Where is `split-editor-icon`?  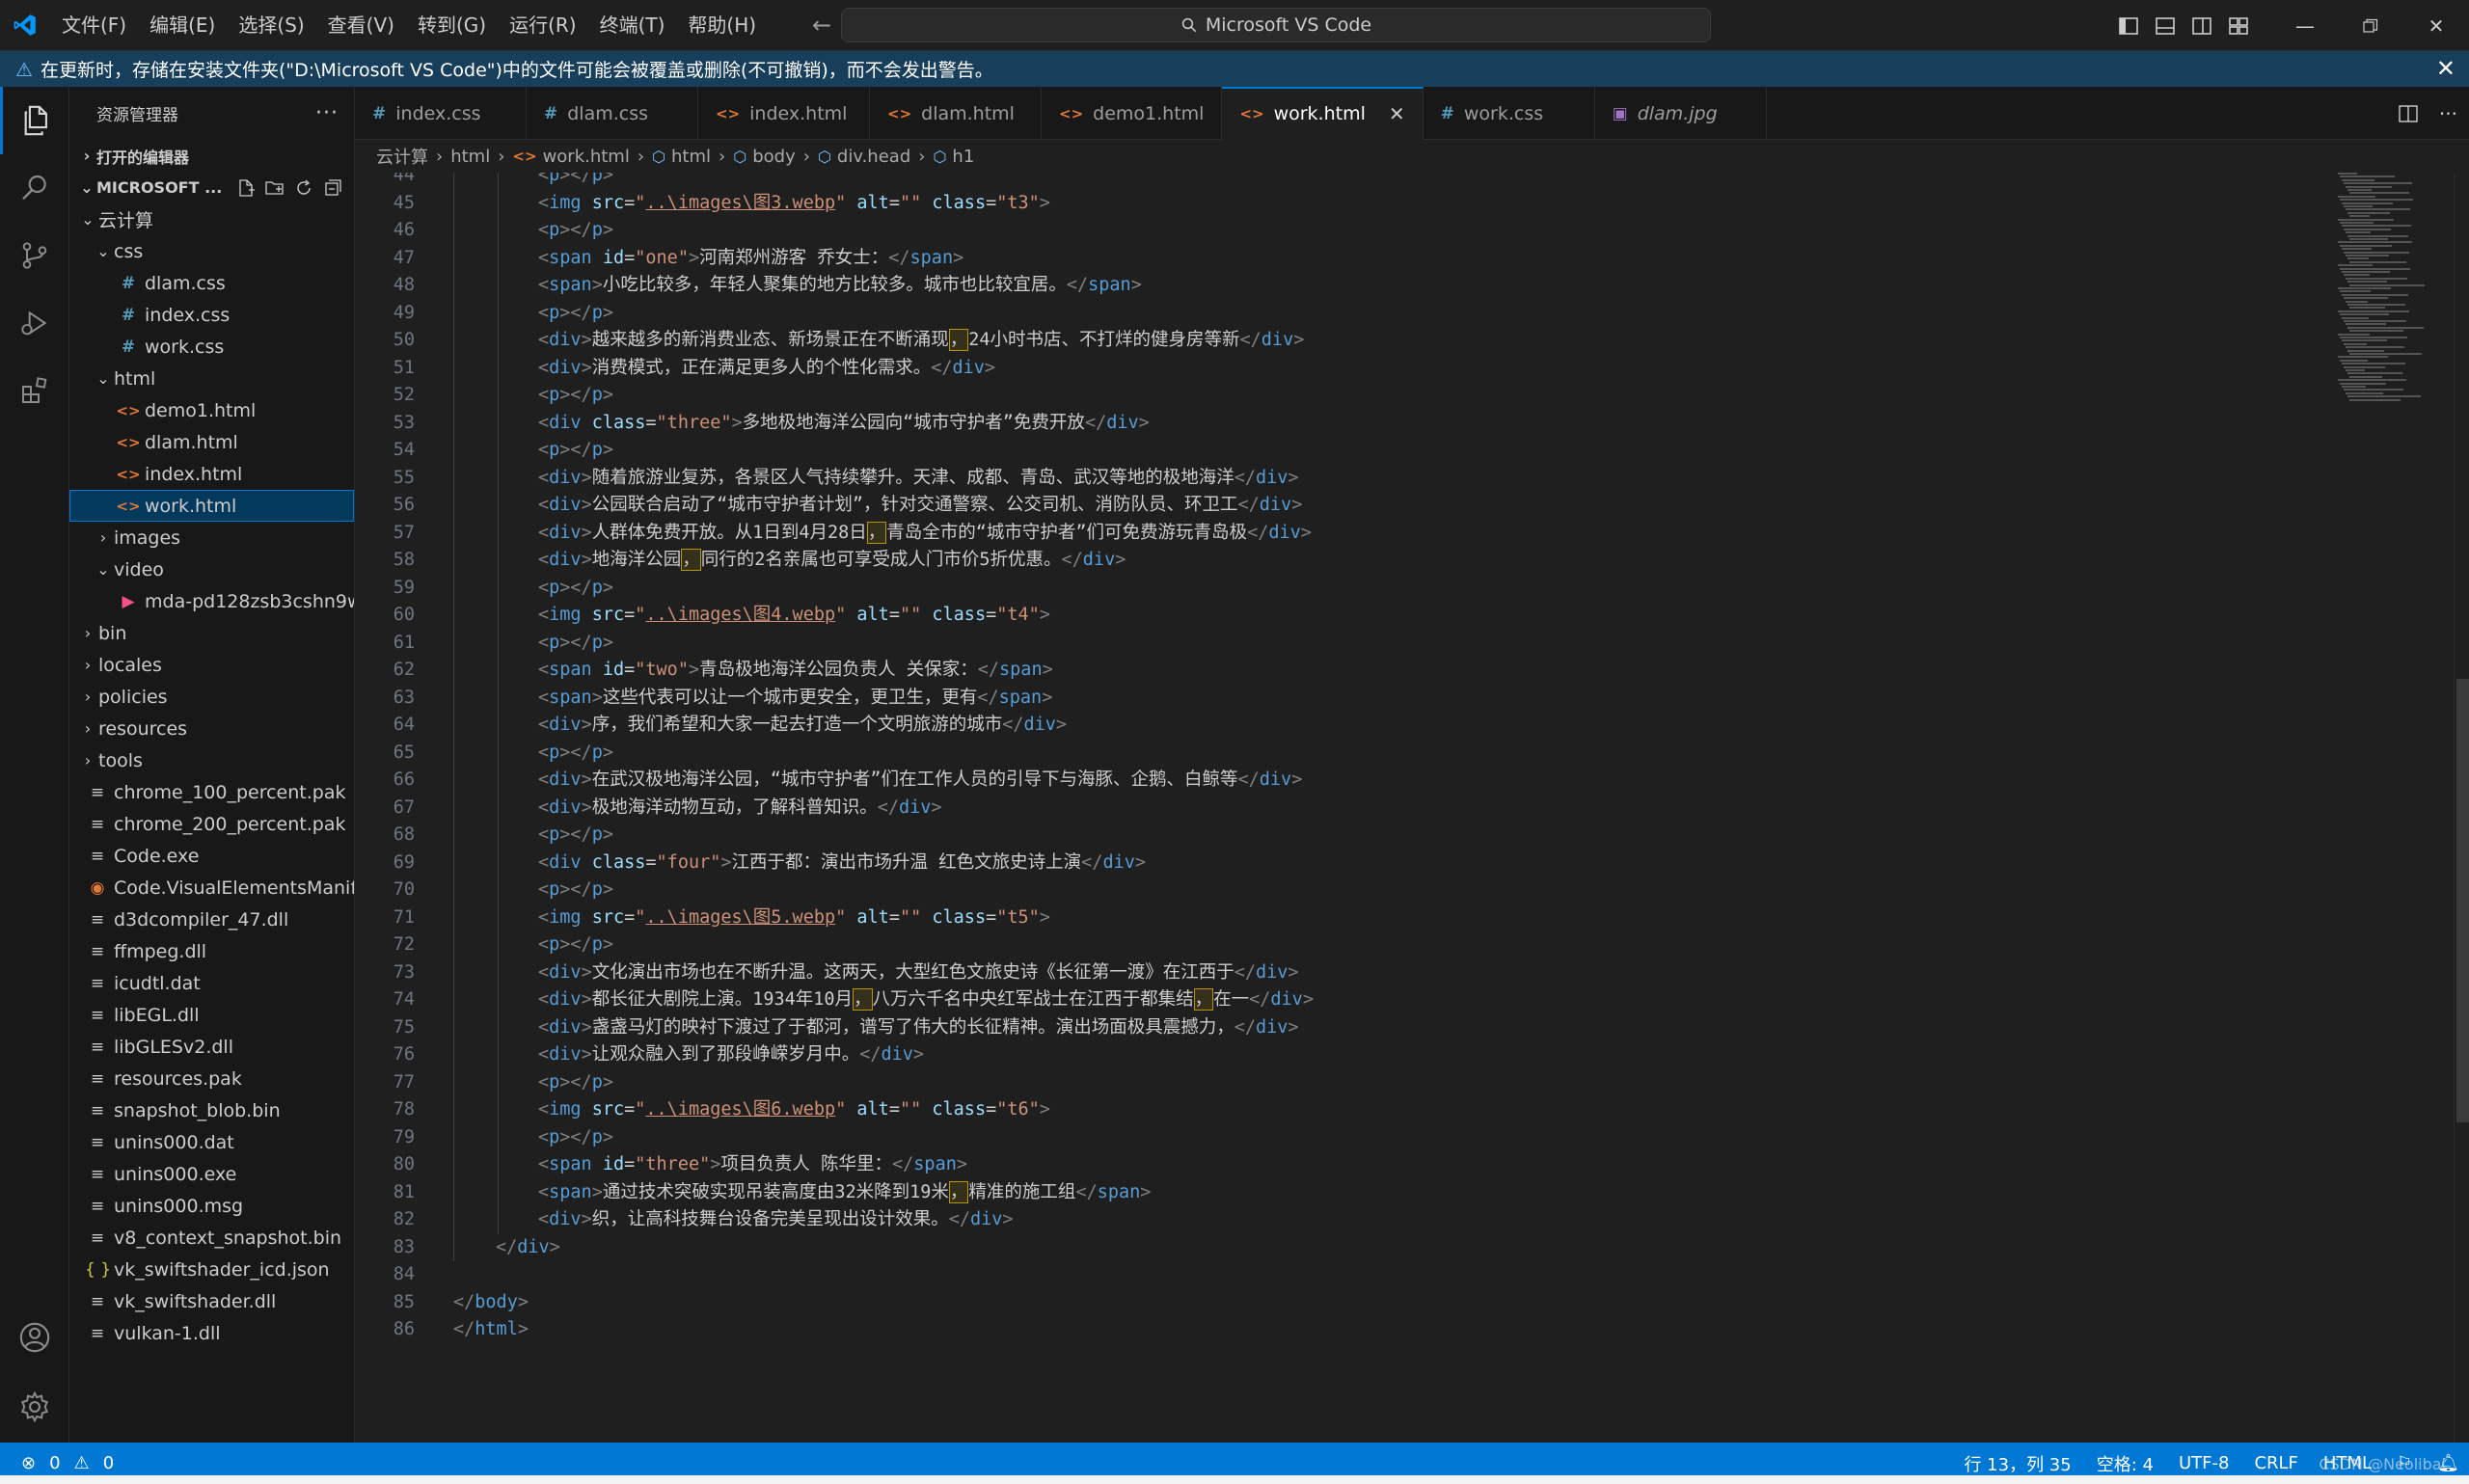
split-editor-icon is located at coordinates (2408, 113).